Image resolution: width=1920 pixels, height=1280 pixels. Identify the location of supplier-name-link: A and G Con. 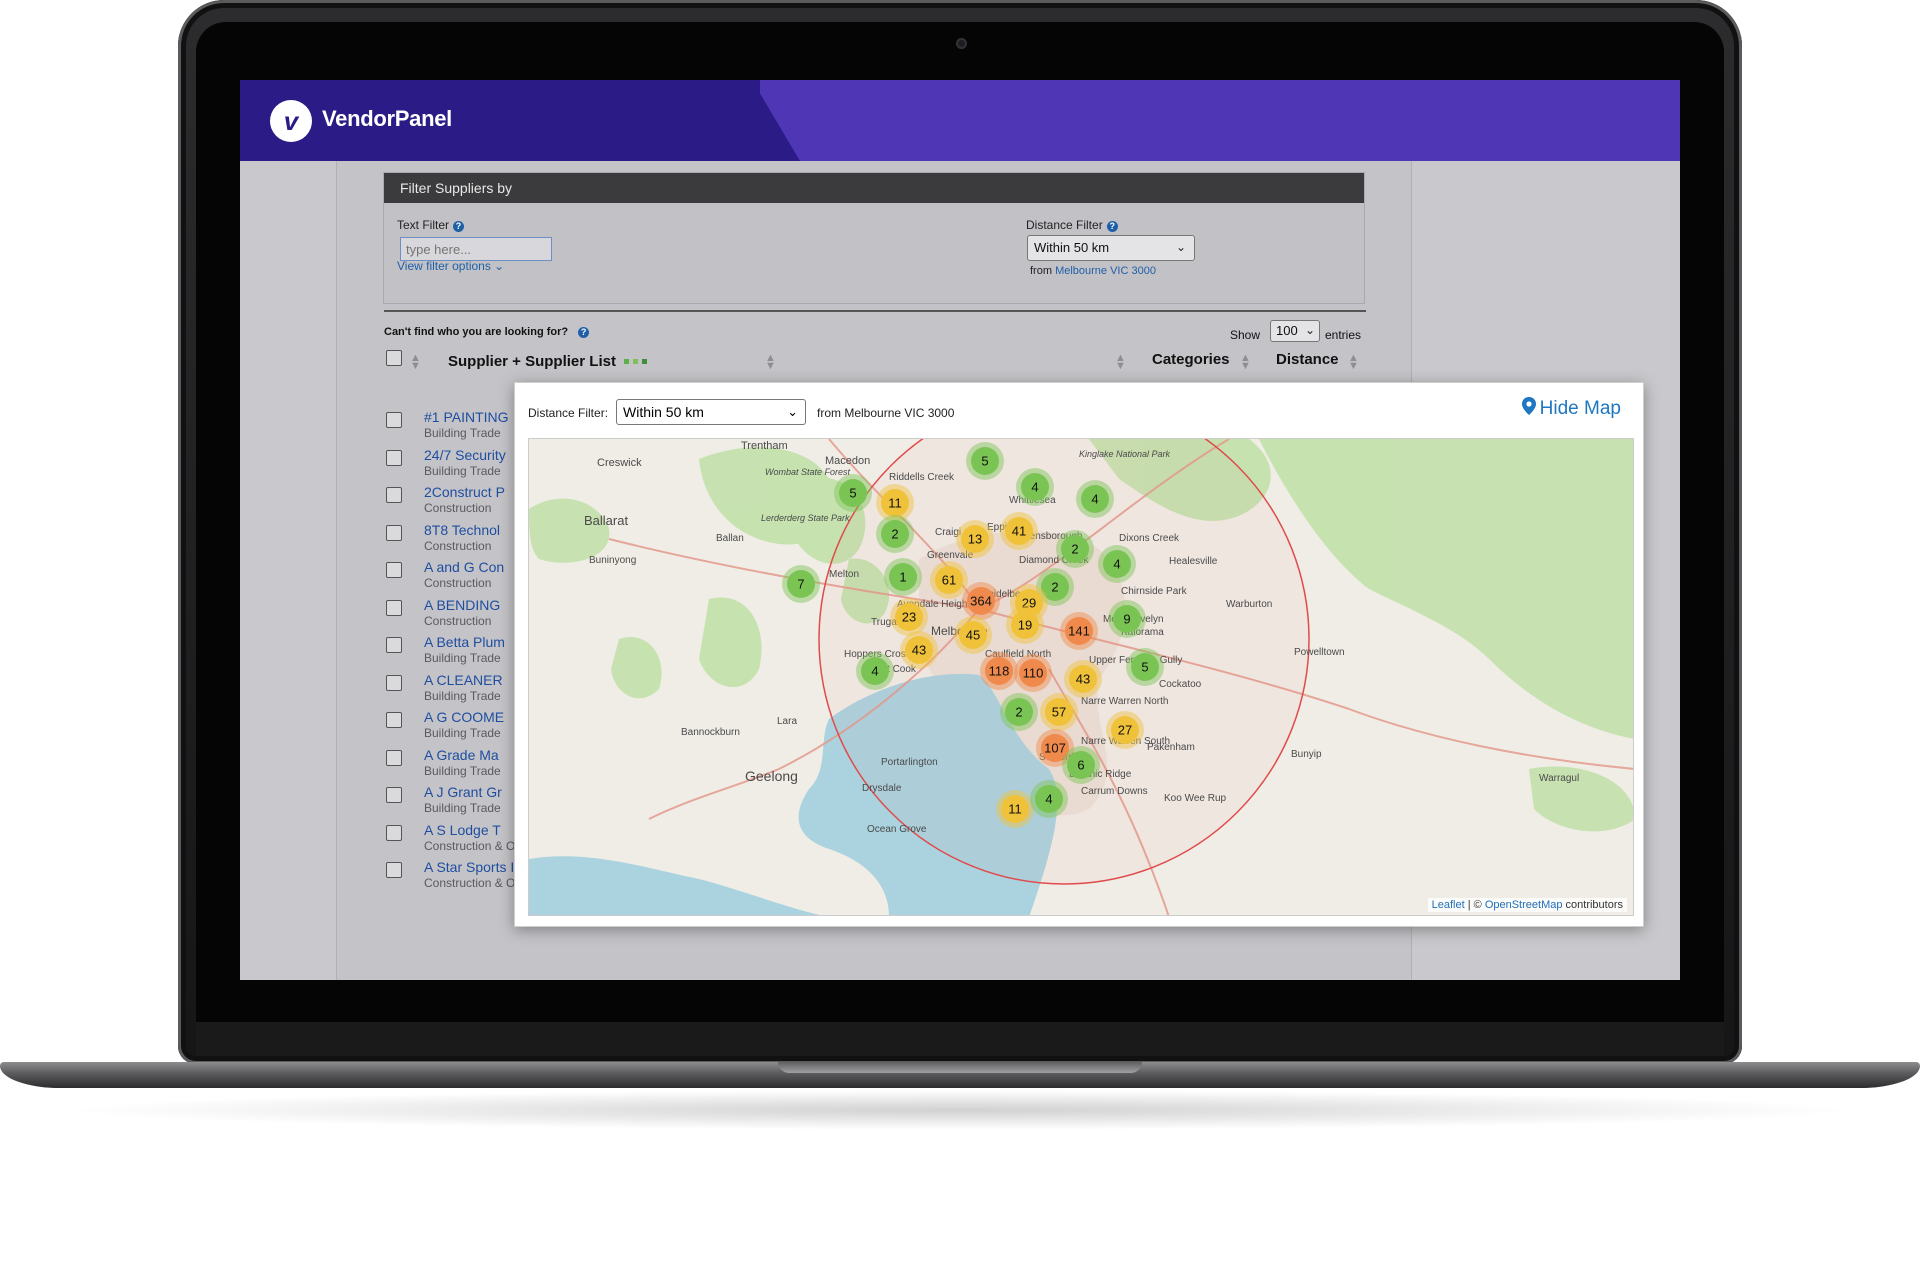
(464, 567).